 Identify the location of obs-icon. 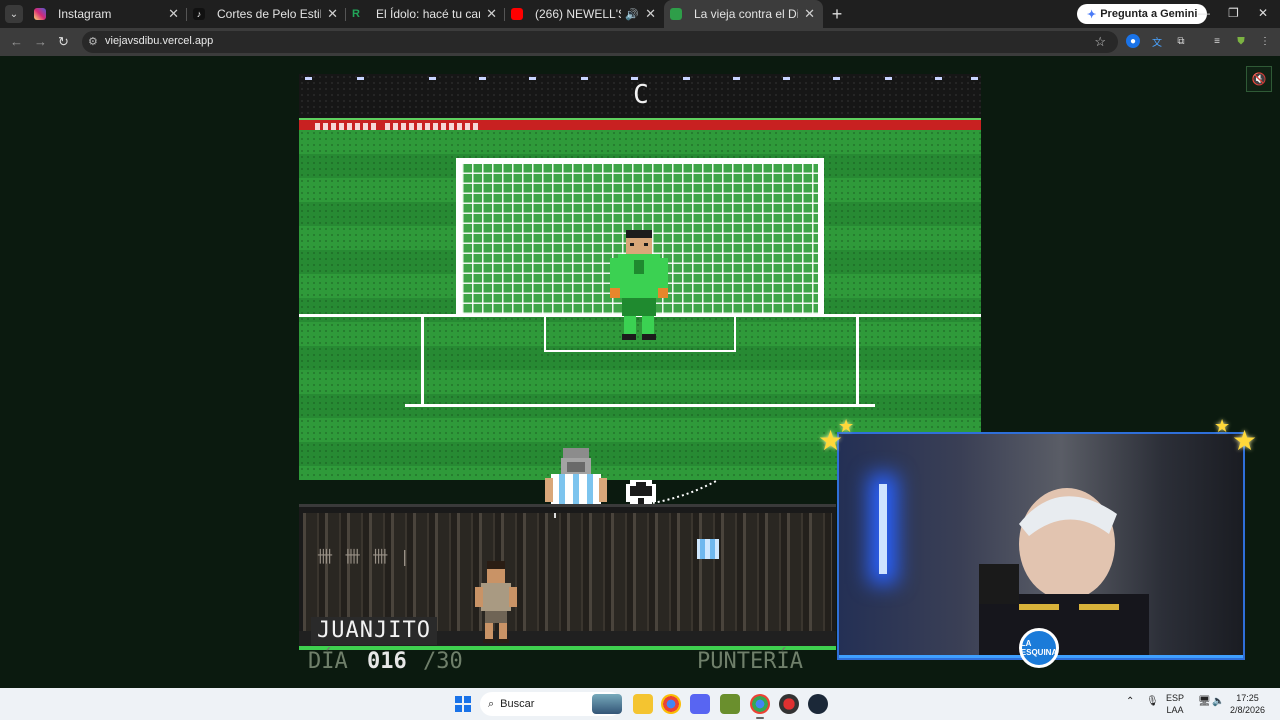
(789, 704).